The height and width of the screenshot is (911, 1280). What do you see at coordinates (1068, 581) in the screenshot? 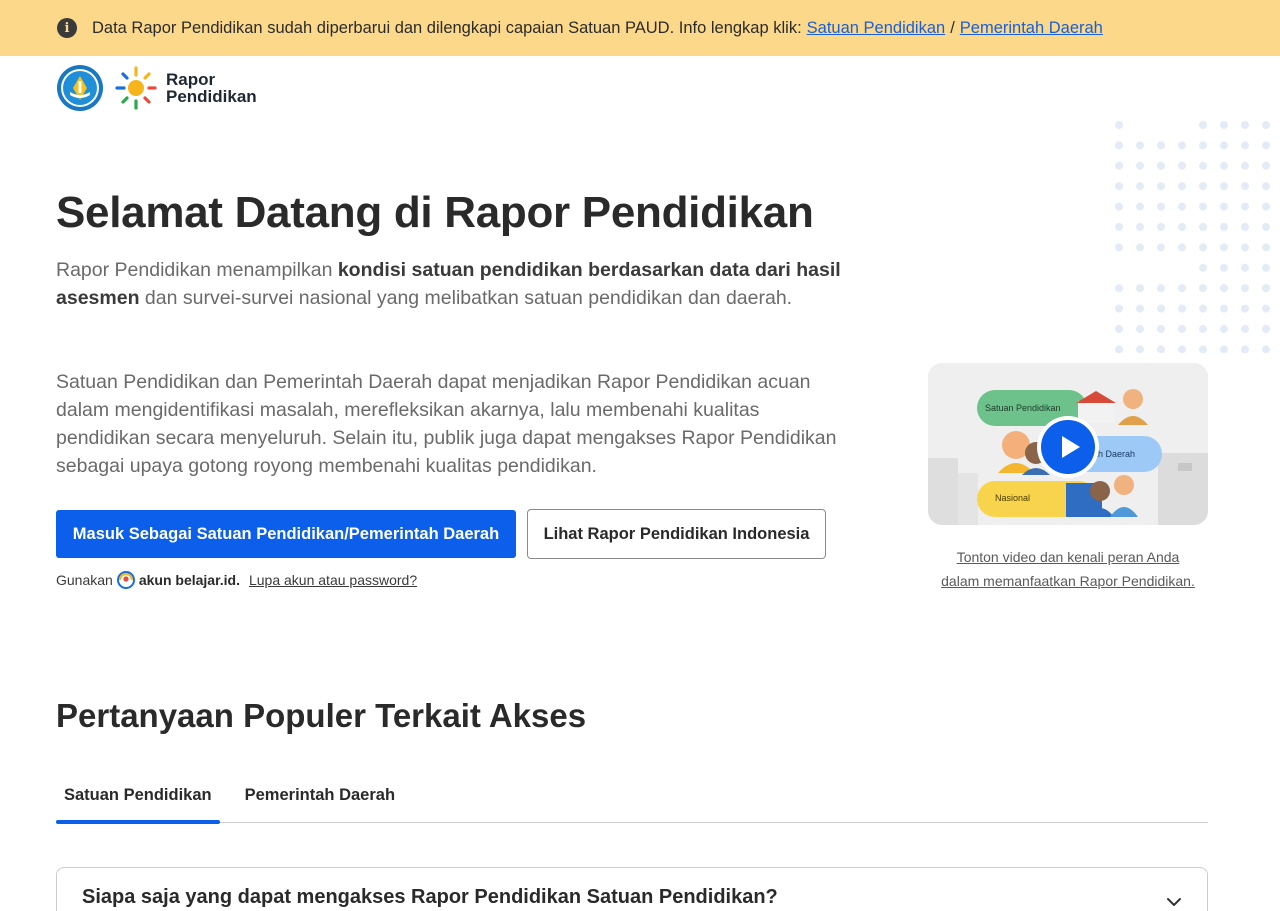
I see `video-caption-link-line2: dalam memanfaatkan Rapor Pendidikan.` at bounding box center [1068, 581].